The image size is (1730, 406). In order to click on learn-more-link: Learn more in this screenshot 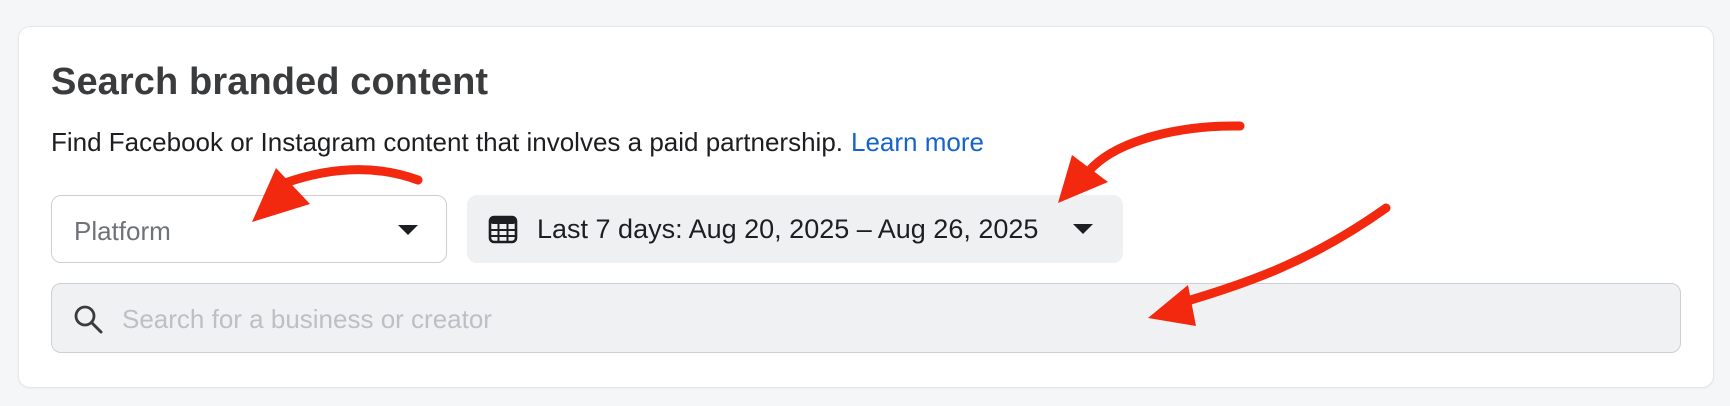, I will do `click(917, 142)`.